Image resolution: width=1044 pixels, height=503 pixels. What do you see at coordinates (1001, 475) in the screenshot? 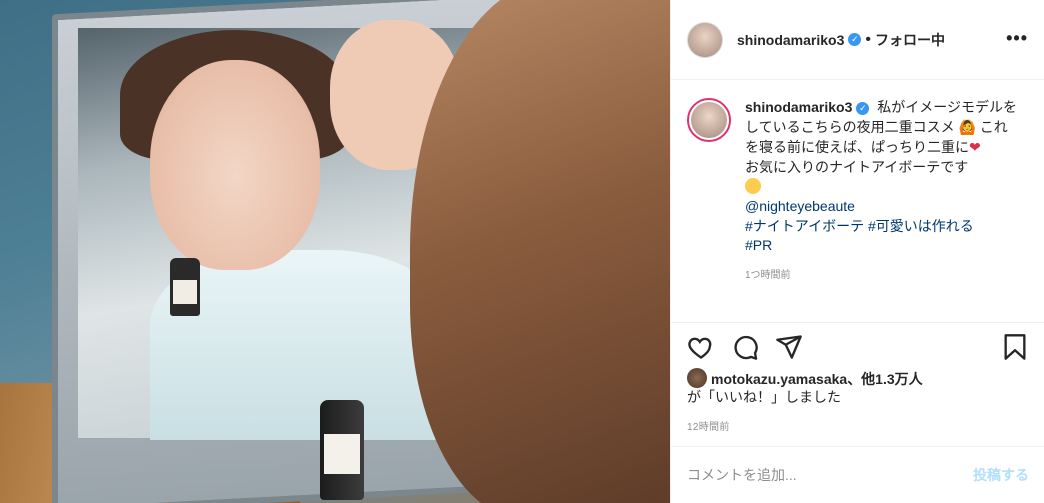
I see `post-comment-button: 投稿する` at bounding box center [1001, 475].